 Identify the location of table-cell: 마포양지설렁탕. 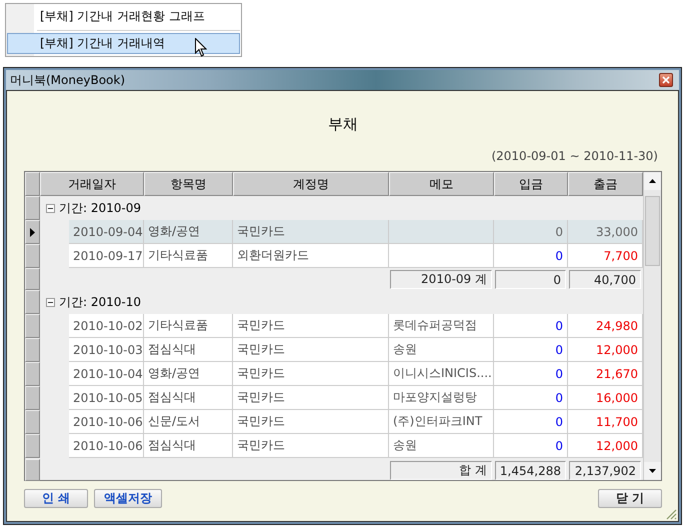
(441, 398).